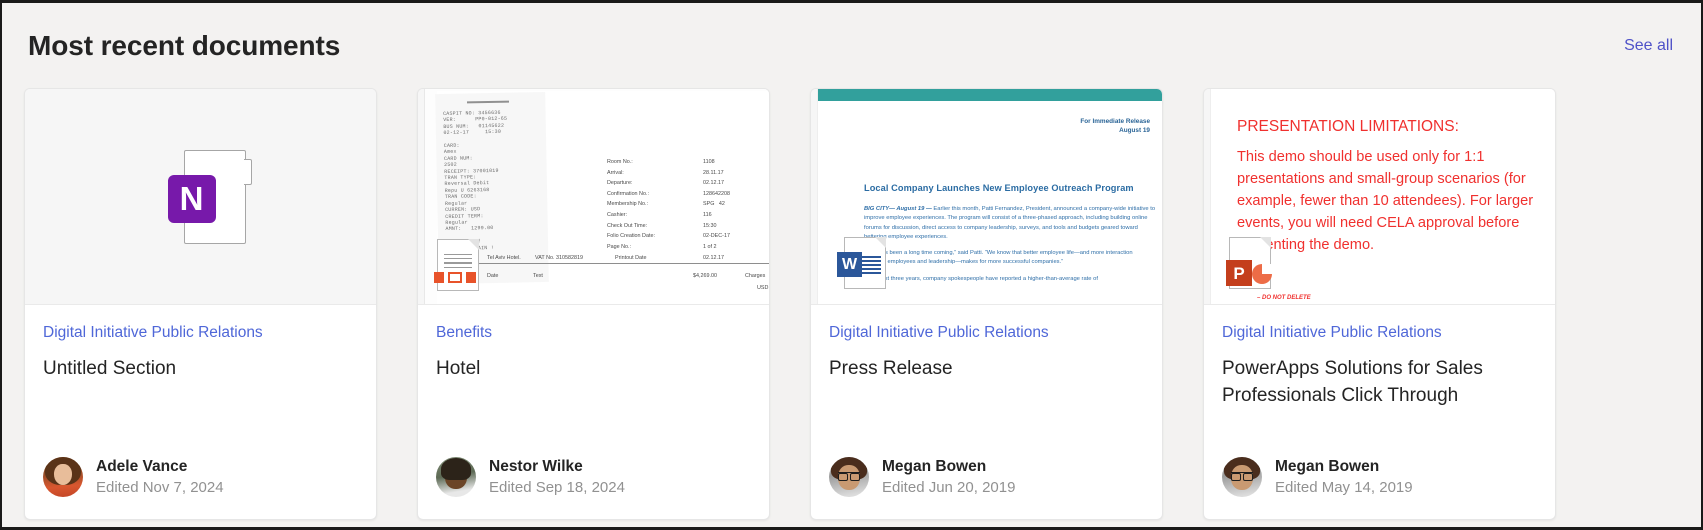 The width and height of the screenshot is (1703, 530). What do you see at coordinates (604, 264) in the screenshot?
I see `receipt-rule` at bounding box center [604, 264].